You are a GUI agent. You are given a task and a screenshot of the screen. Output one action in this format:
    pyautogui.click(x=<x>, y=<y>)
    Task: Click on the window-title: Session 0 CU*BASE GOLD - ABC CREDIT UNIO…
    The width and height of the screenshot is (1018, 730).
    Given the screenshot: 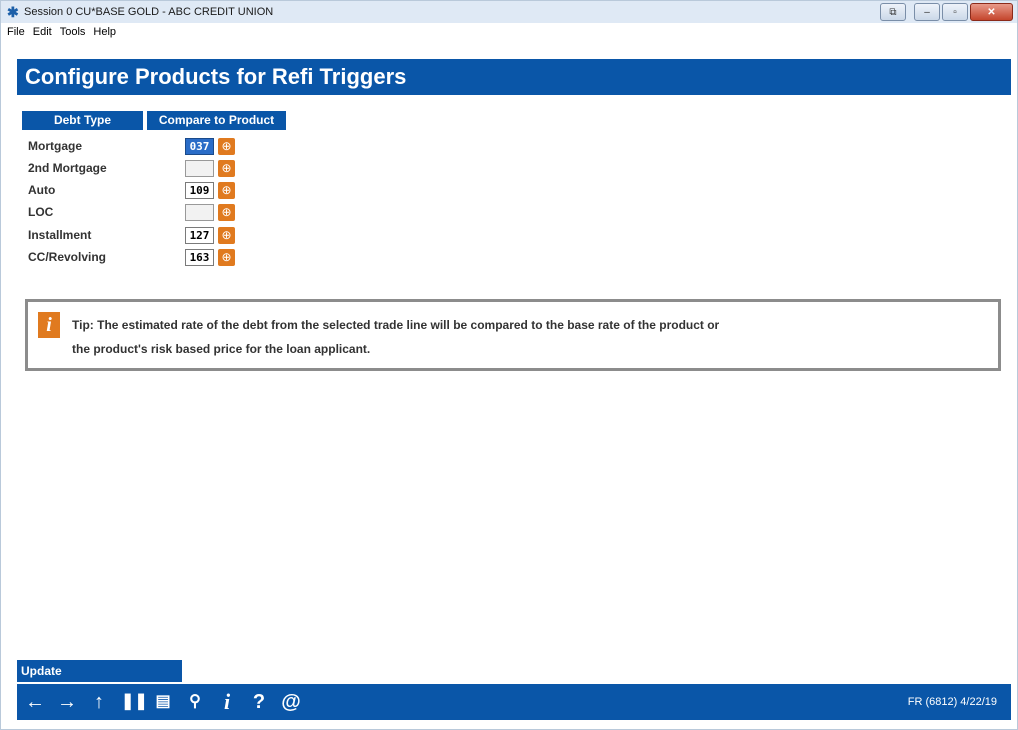 What is the action you would take?
    pyautogui.click(x=149, y=12)
    